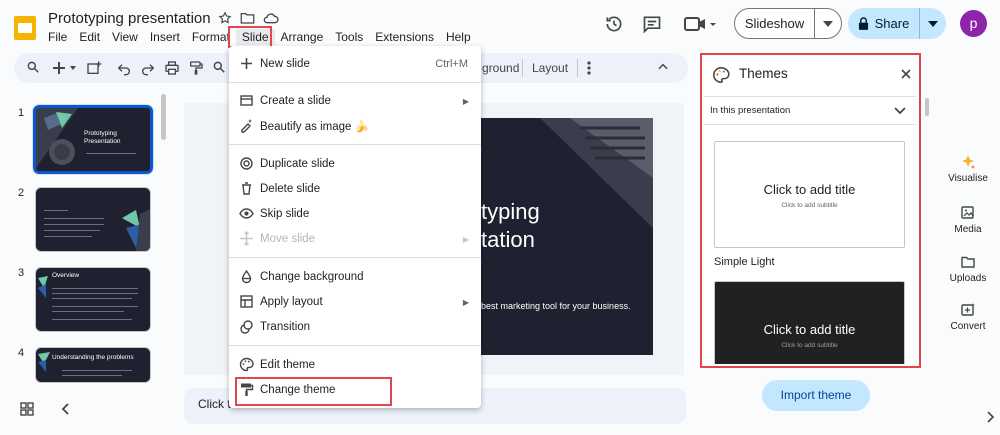 Image resolution: width=1000 pixels, height=435 pixels. I want to click on menu-item-move-slide: Move slide ▶, so click(355, 239).